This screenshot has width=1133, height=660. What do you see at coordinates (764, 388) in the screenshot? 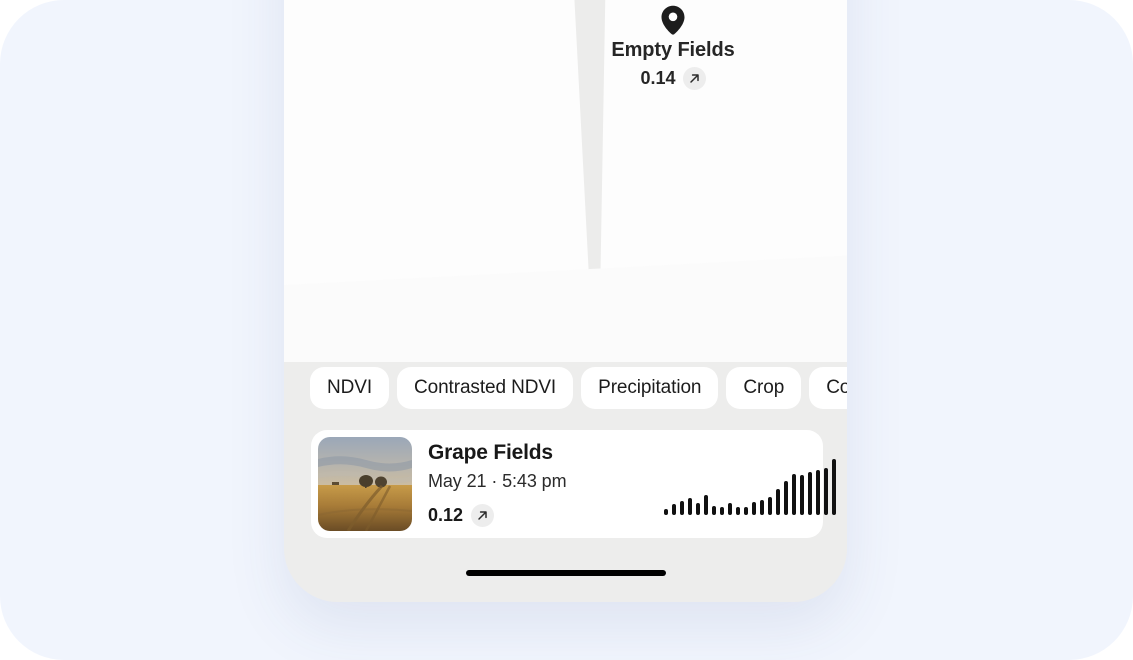
I see `chip-crop: Crop` at bounding box center [764, 388].